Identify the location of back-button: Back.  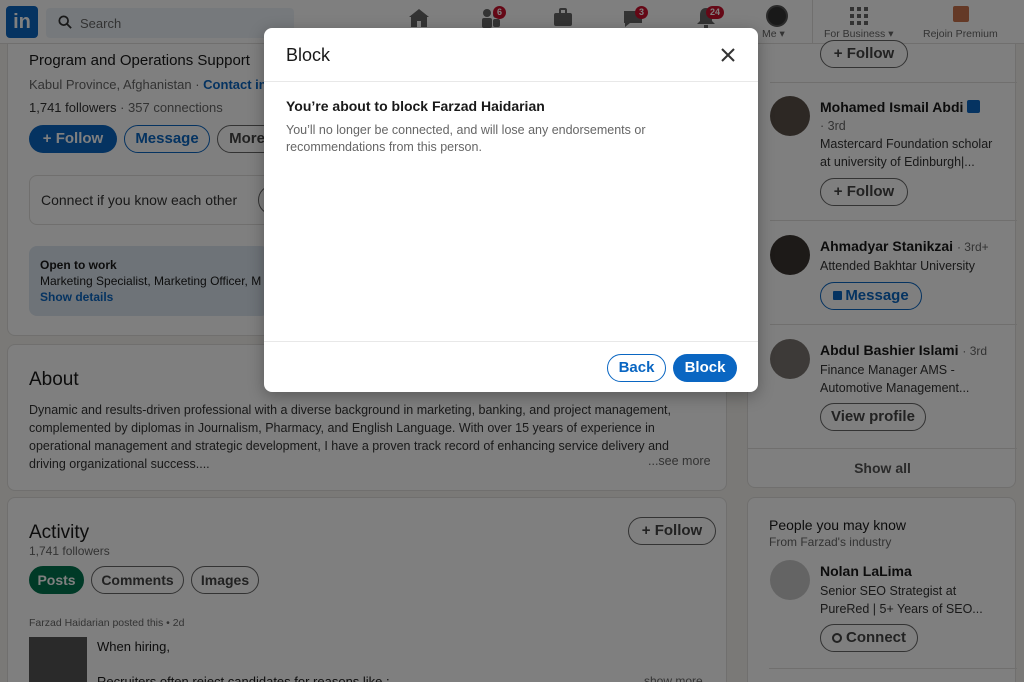
(636, 368).